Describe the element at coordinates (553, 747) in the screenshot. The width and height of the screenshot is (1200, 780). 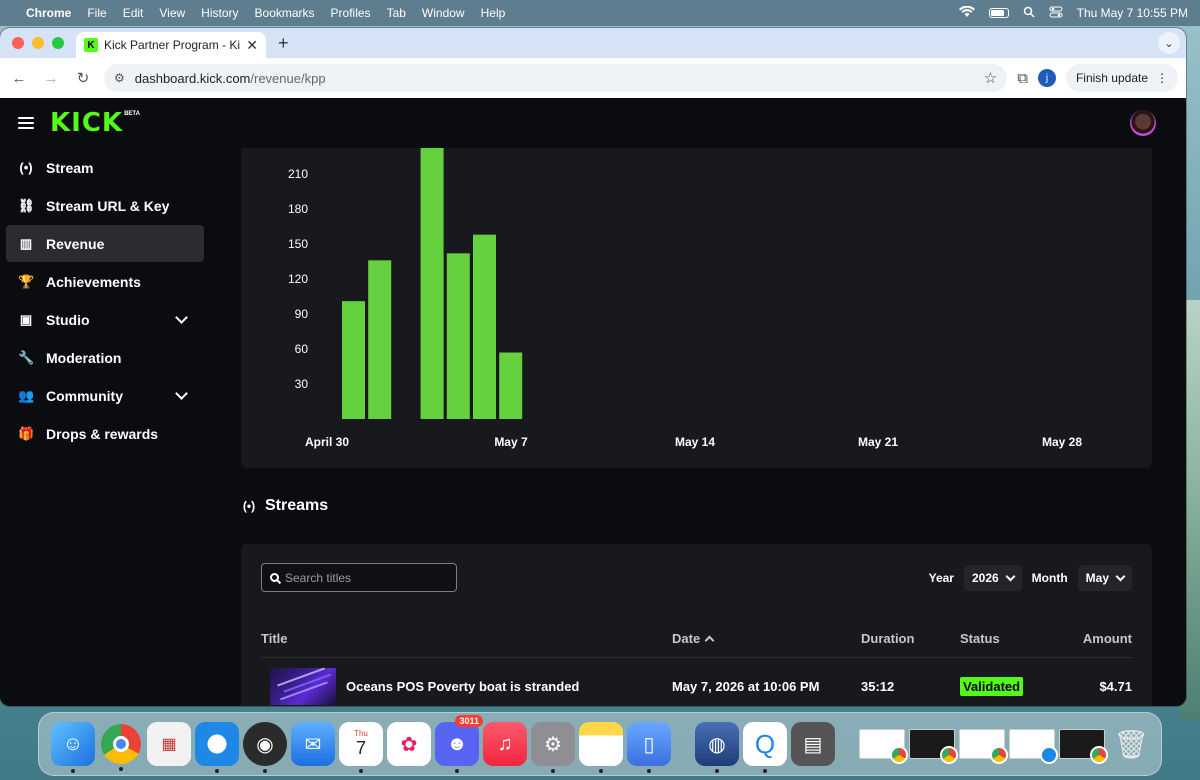
I see `system-settings-icon: ⚙` at that location.